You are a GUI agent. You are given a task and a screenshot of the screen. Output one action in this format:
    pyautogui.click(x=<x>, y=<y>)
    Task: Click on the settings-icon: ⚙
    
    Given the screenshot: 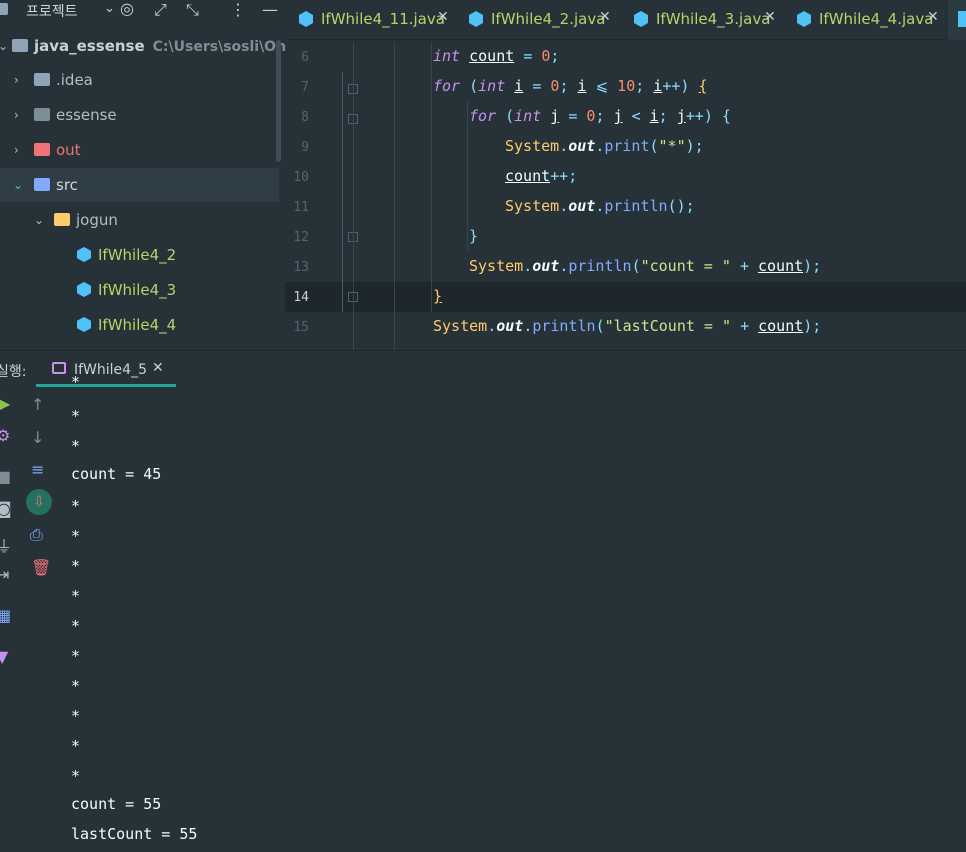 What is the action you would take?
    pyautogui.click(x=5, y=435)
    